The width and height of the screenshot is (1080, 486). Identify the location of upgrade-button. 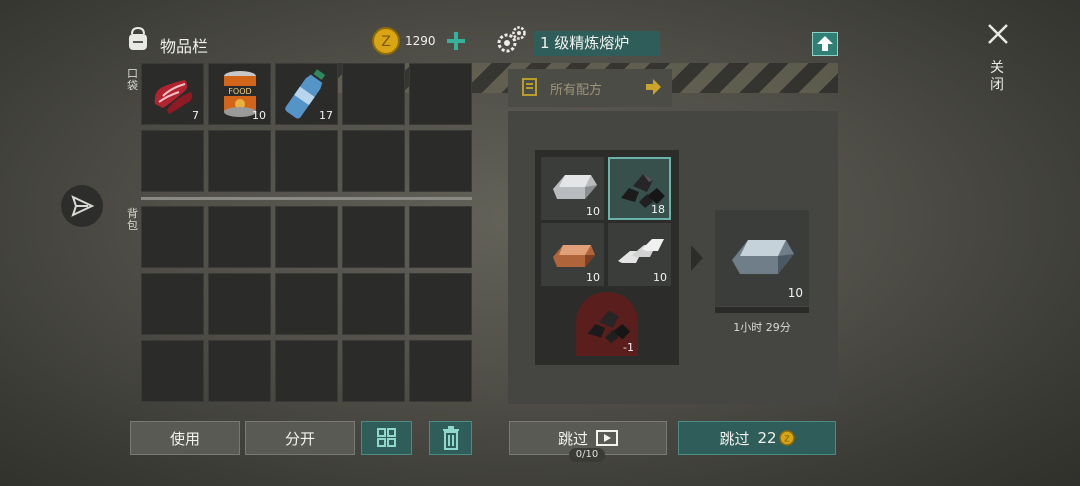
(825, 44).